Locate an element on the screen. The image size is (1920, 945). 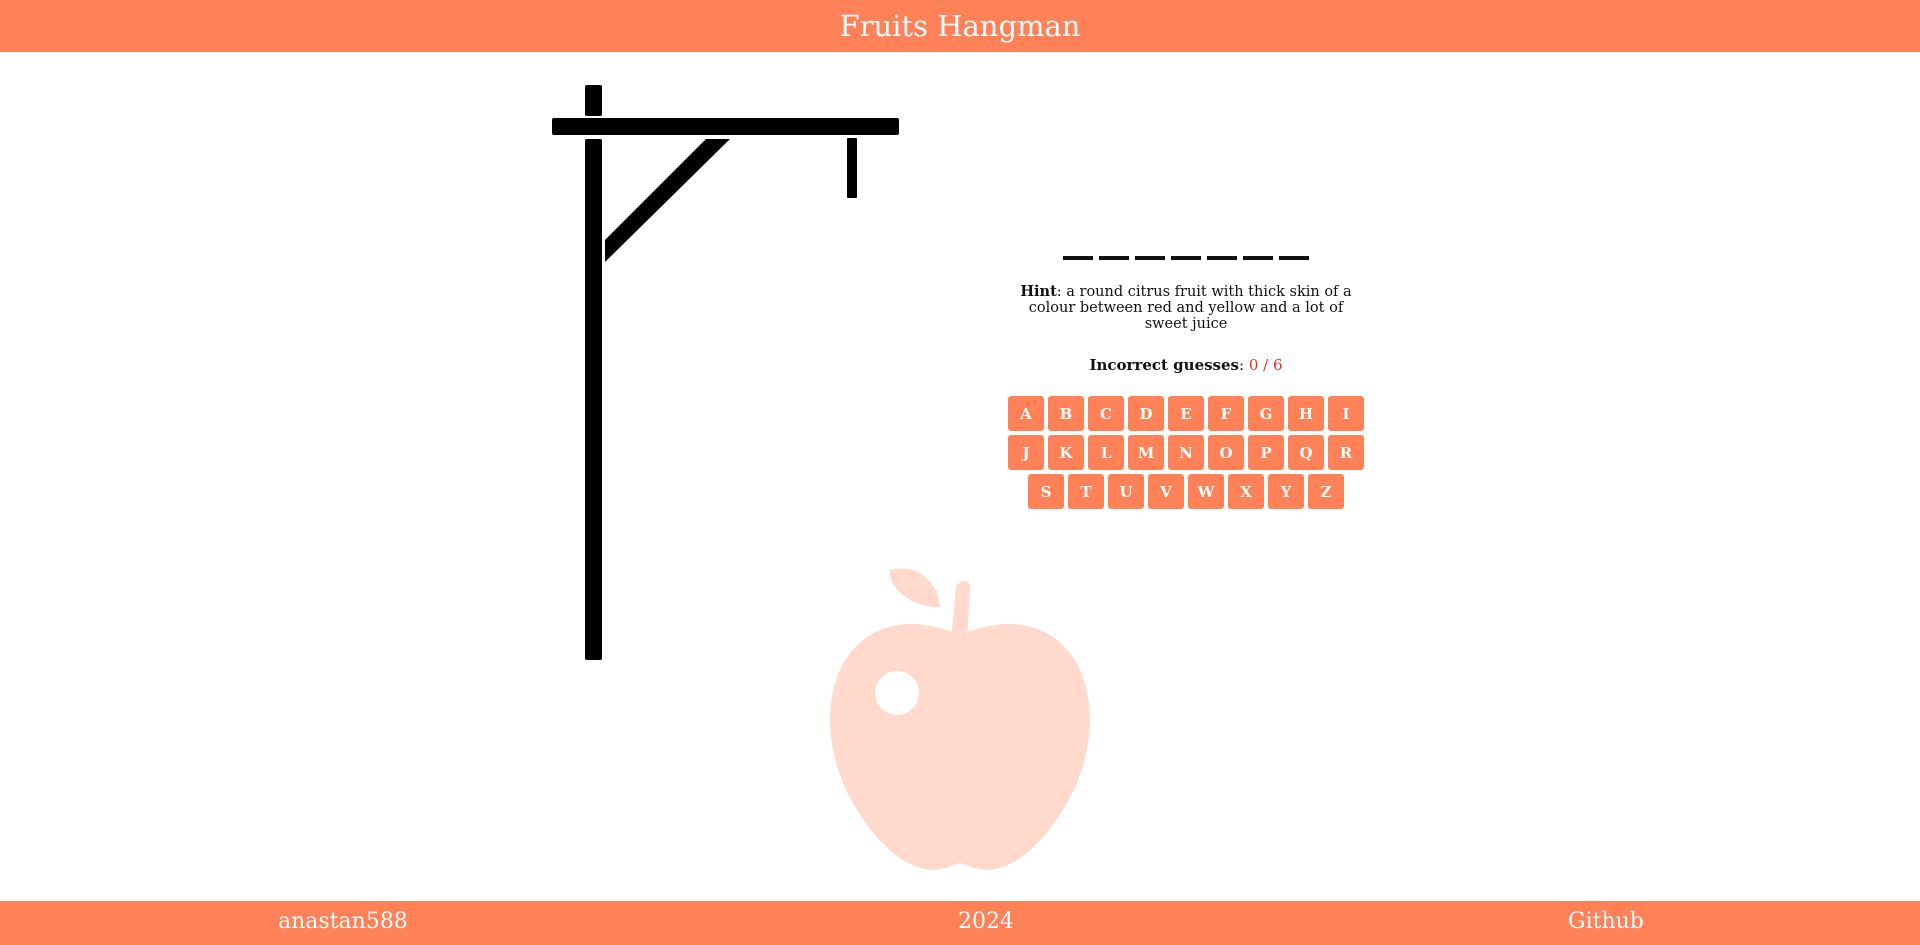
app-footer: anastan588 2024 Github is located at coordinates (960, 923).